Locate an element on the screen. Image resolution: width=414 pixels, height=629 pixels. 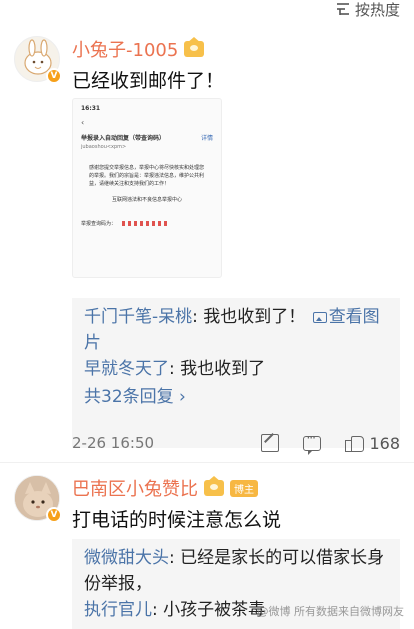
reply-author: 微微甜大头 is located at coordinates (126, 558).